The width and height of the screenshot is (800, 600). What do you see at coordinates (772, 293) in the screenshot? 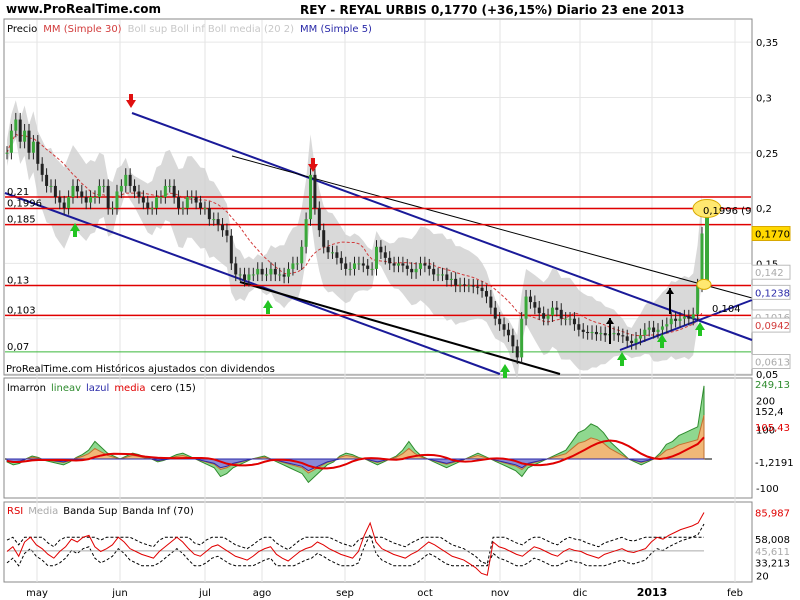
I see `price-right-label: 0,1238` at bounding box center [772, 293].